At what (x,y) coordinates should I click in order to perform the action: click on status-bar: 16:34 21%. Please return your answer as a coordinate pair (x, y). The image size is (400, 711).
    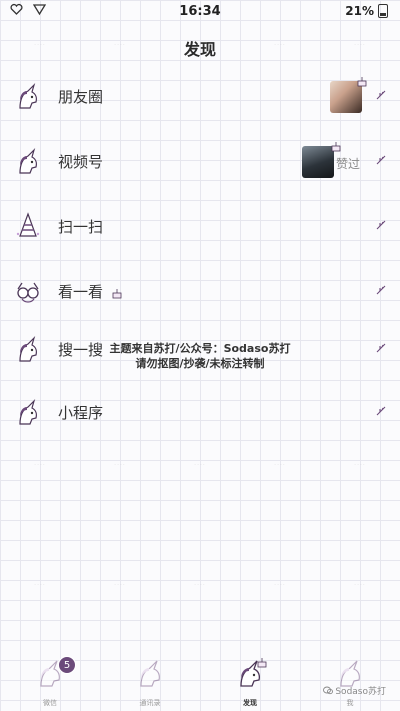
    Looking at the image, I should click on (200, 12).